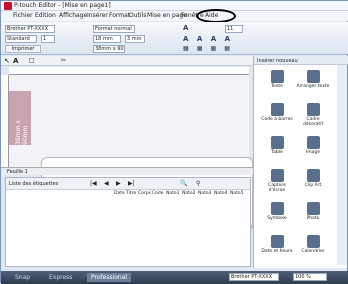  Describe the element at coordinates (313, 175) in the screenshot. I see `clip-art-icon` at that location.